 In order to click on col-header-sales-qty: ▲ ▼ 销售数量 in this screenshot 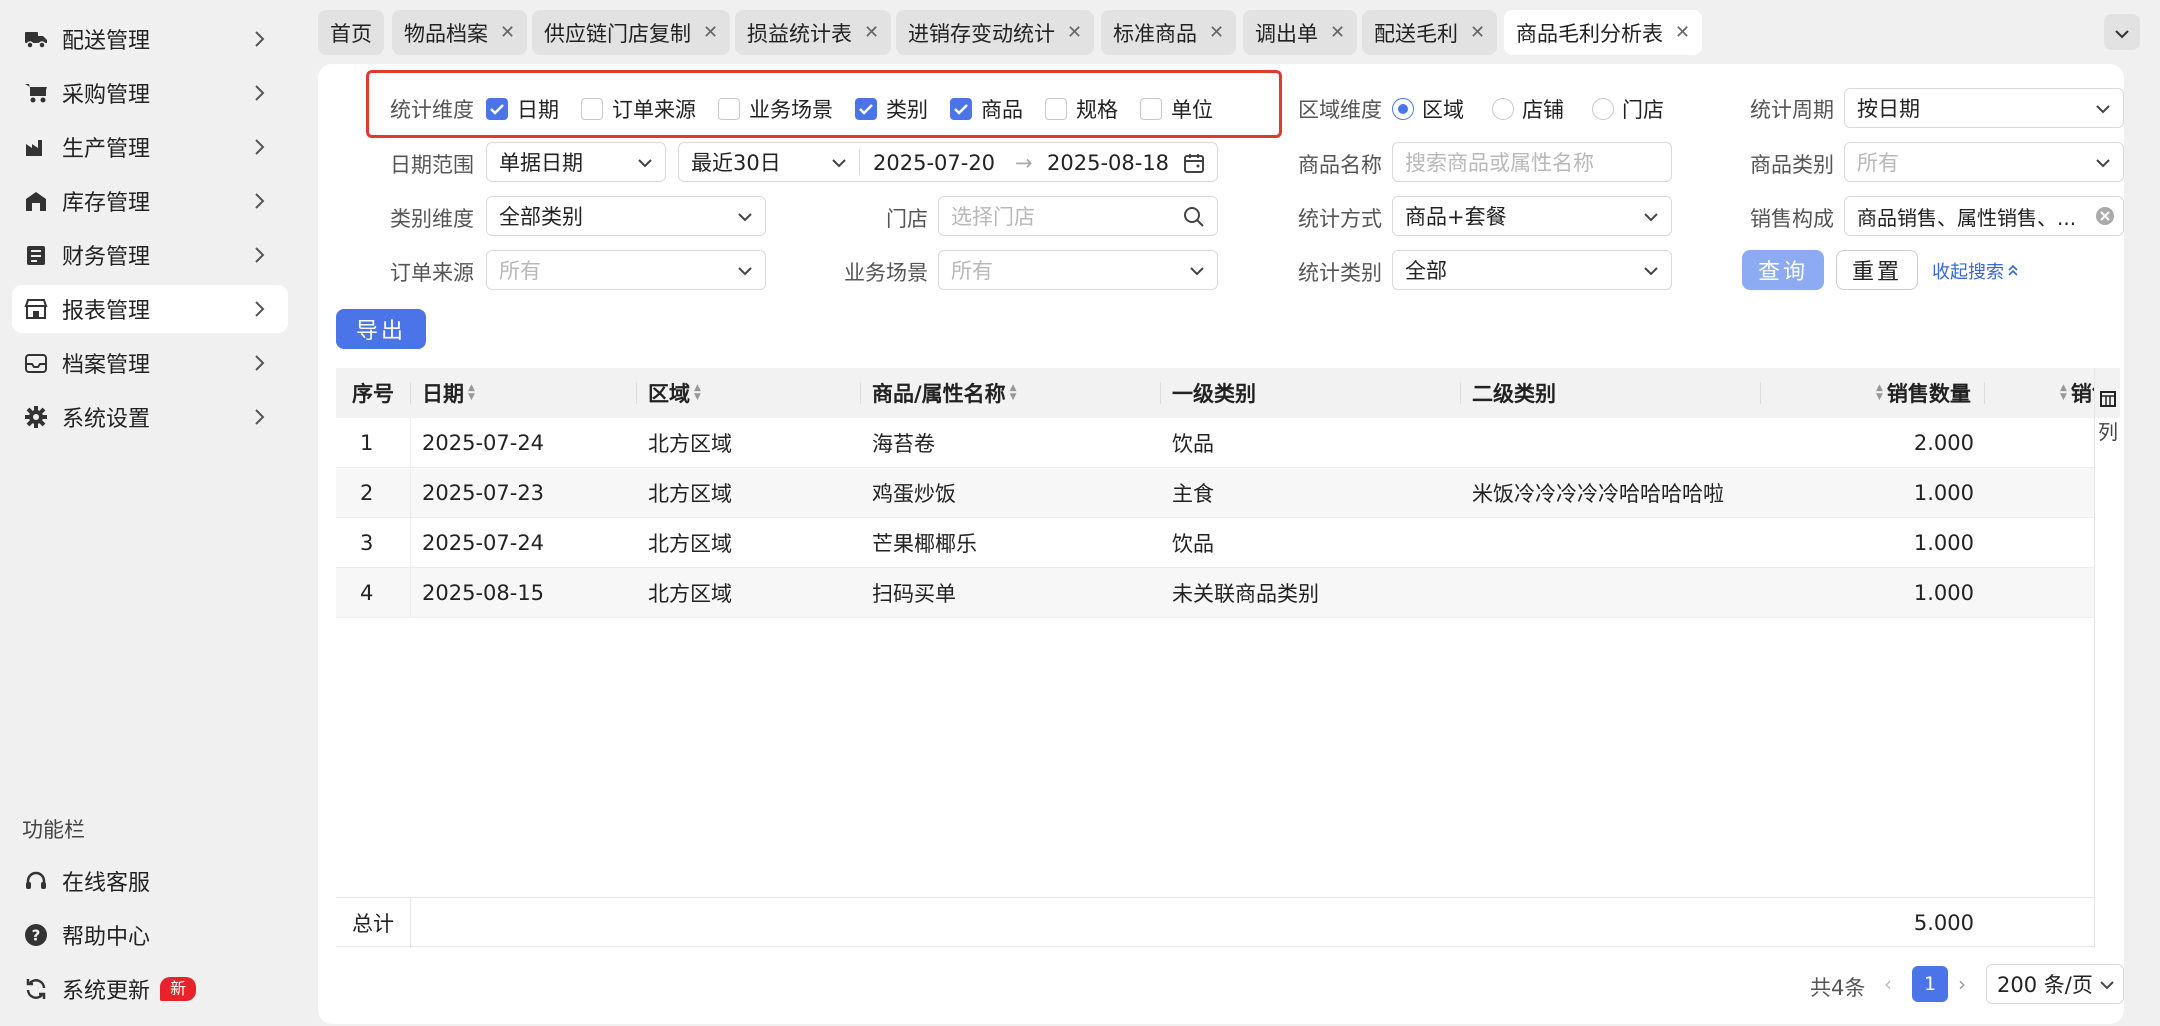, I will do `click(1921, 393)`.